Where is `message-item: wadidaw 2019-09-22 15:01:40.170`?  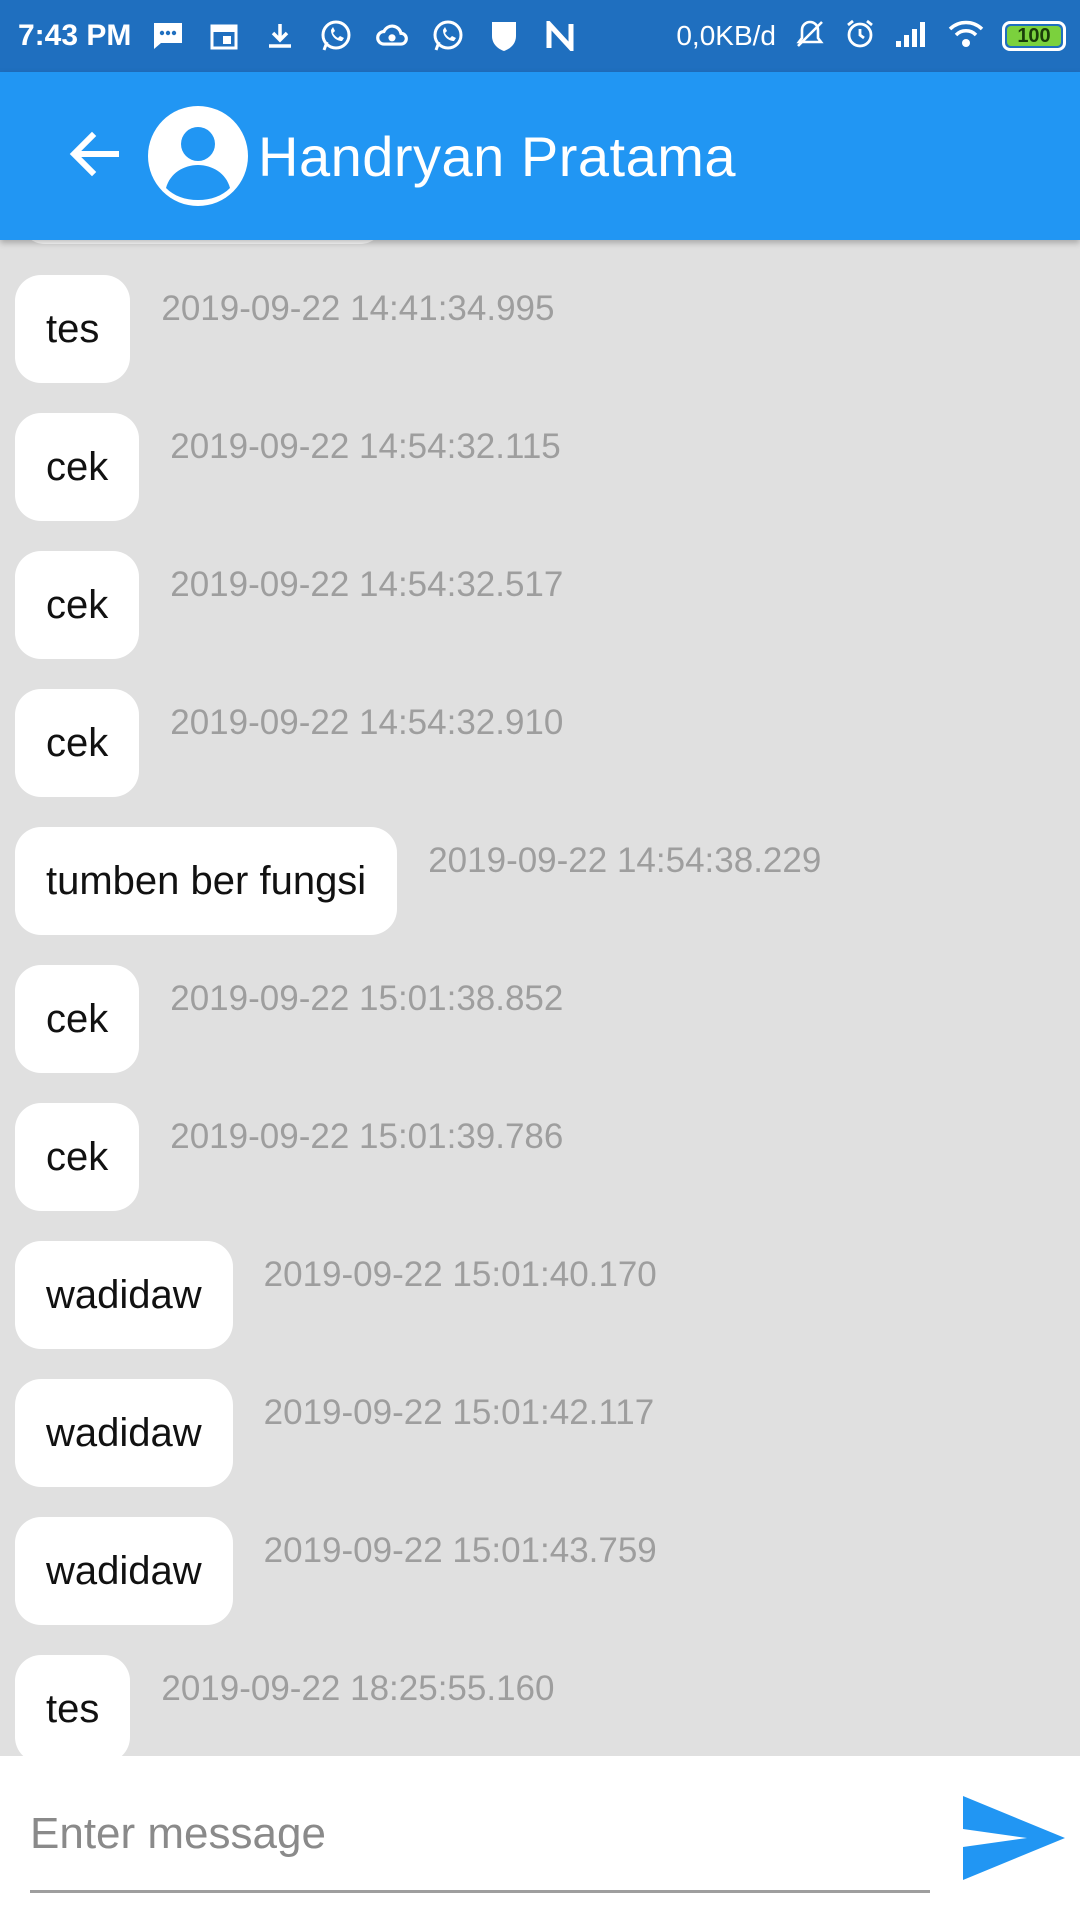
message-item: wadidaw 2019-09-22 15:01:40.170 is located at coordinates (336, 1295).